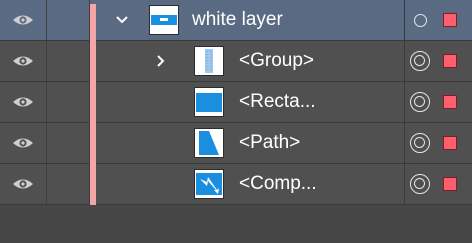  I want to click on compound-path-thumbnail-icon, so click(209, 184).